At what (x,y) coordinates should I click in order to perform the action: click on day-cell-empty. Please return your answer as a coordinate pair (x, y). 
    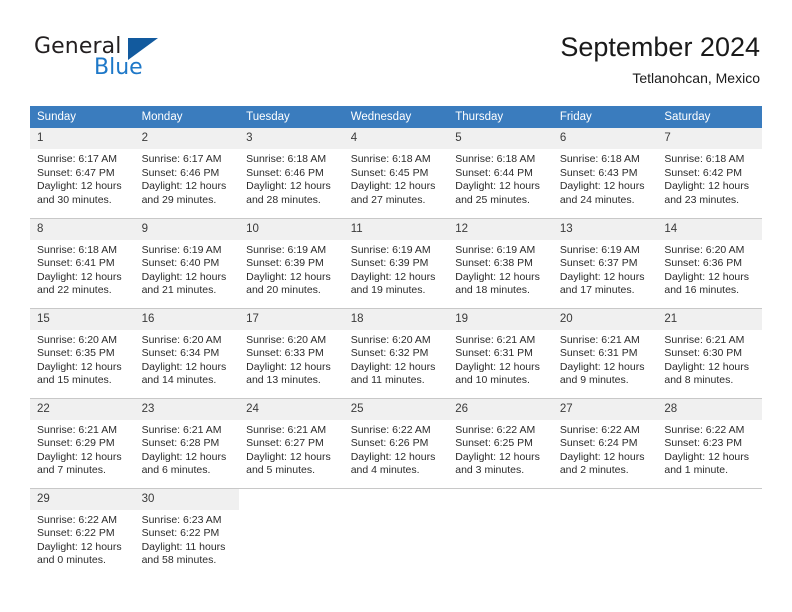
    Looking at the image, I should click on (709, 531).